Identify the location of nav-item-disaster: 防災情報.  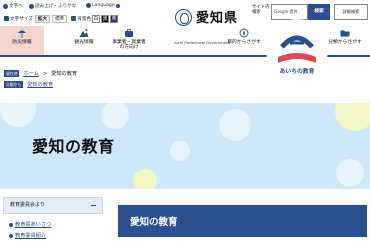
(22, 41).